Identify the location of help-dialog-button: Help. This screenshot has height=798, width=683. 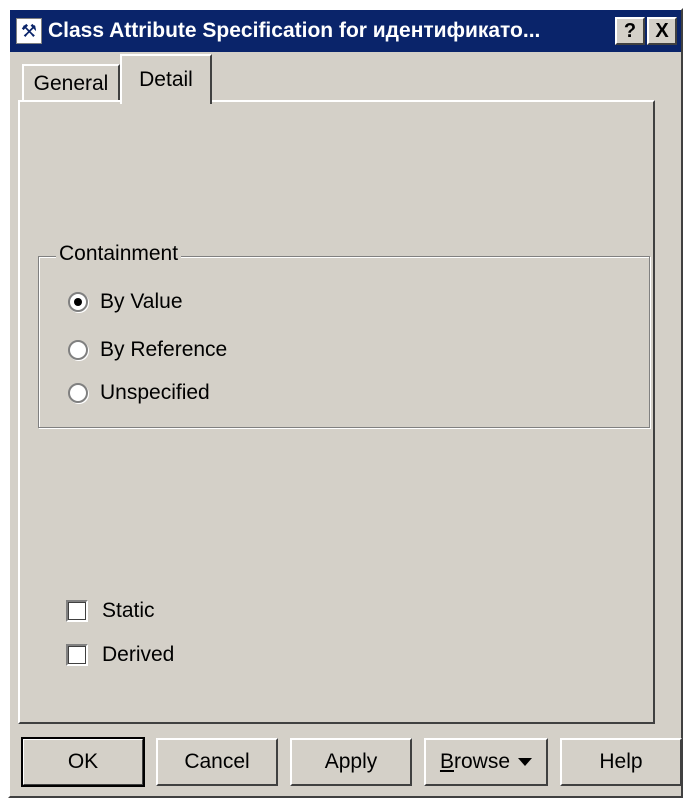
(621, 762).